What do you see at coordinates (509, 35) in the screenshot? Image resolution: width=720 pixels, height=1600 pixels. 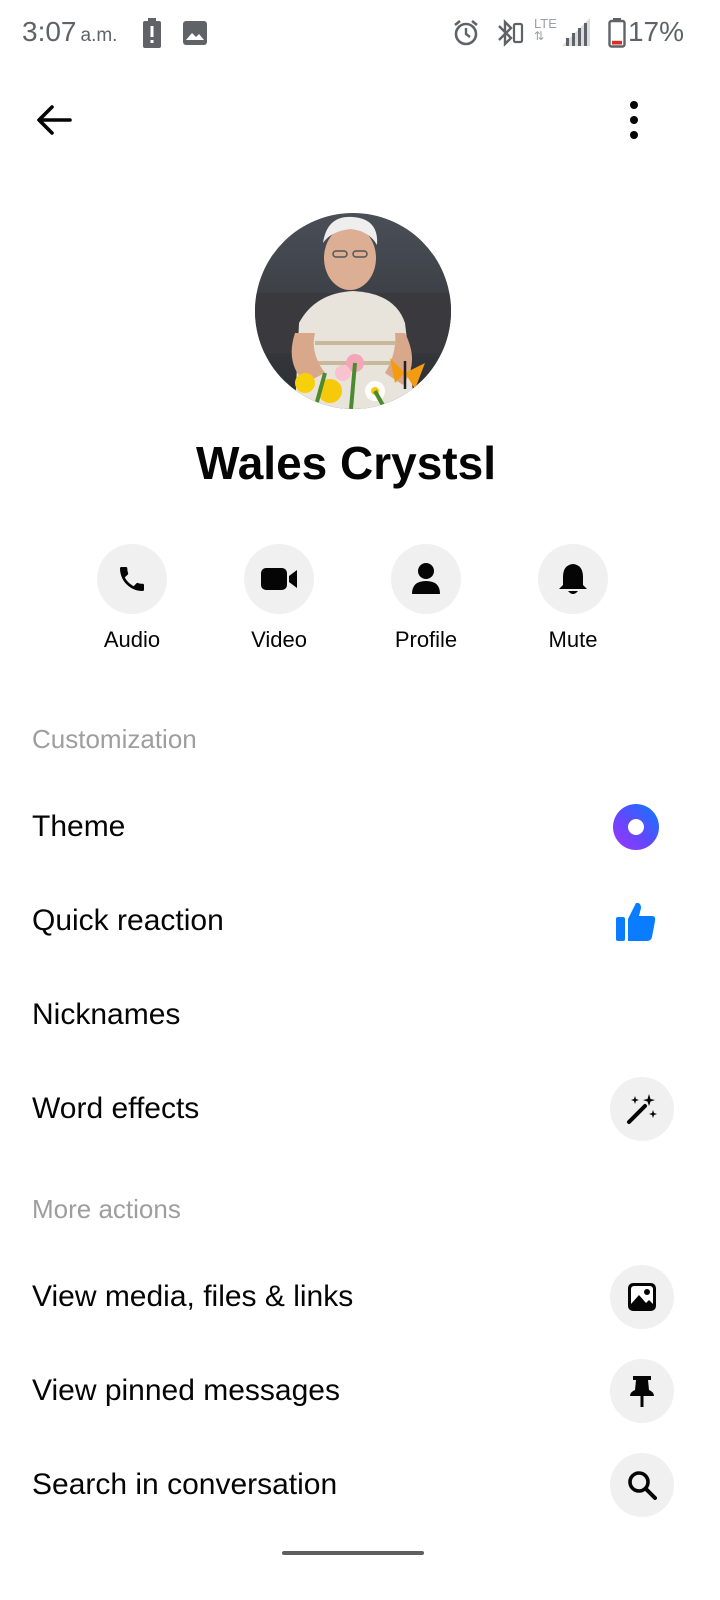 I see `bluetooth-icon` at bounding box center [509, 35].